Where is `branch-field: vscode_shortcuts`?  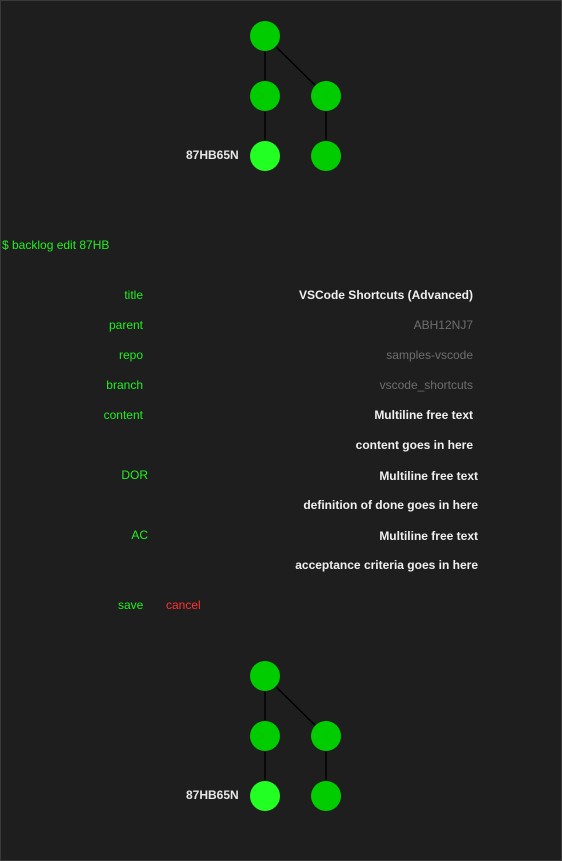
branch-field: vscode_shortcuts is located at coordinates (426, 385).